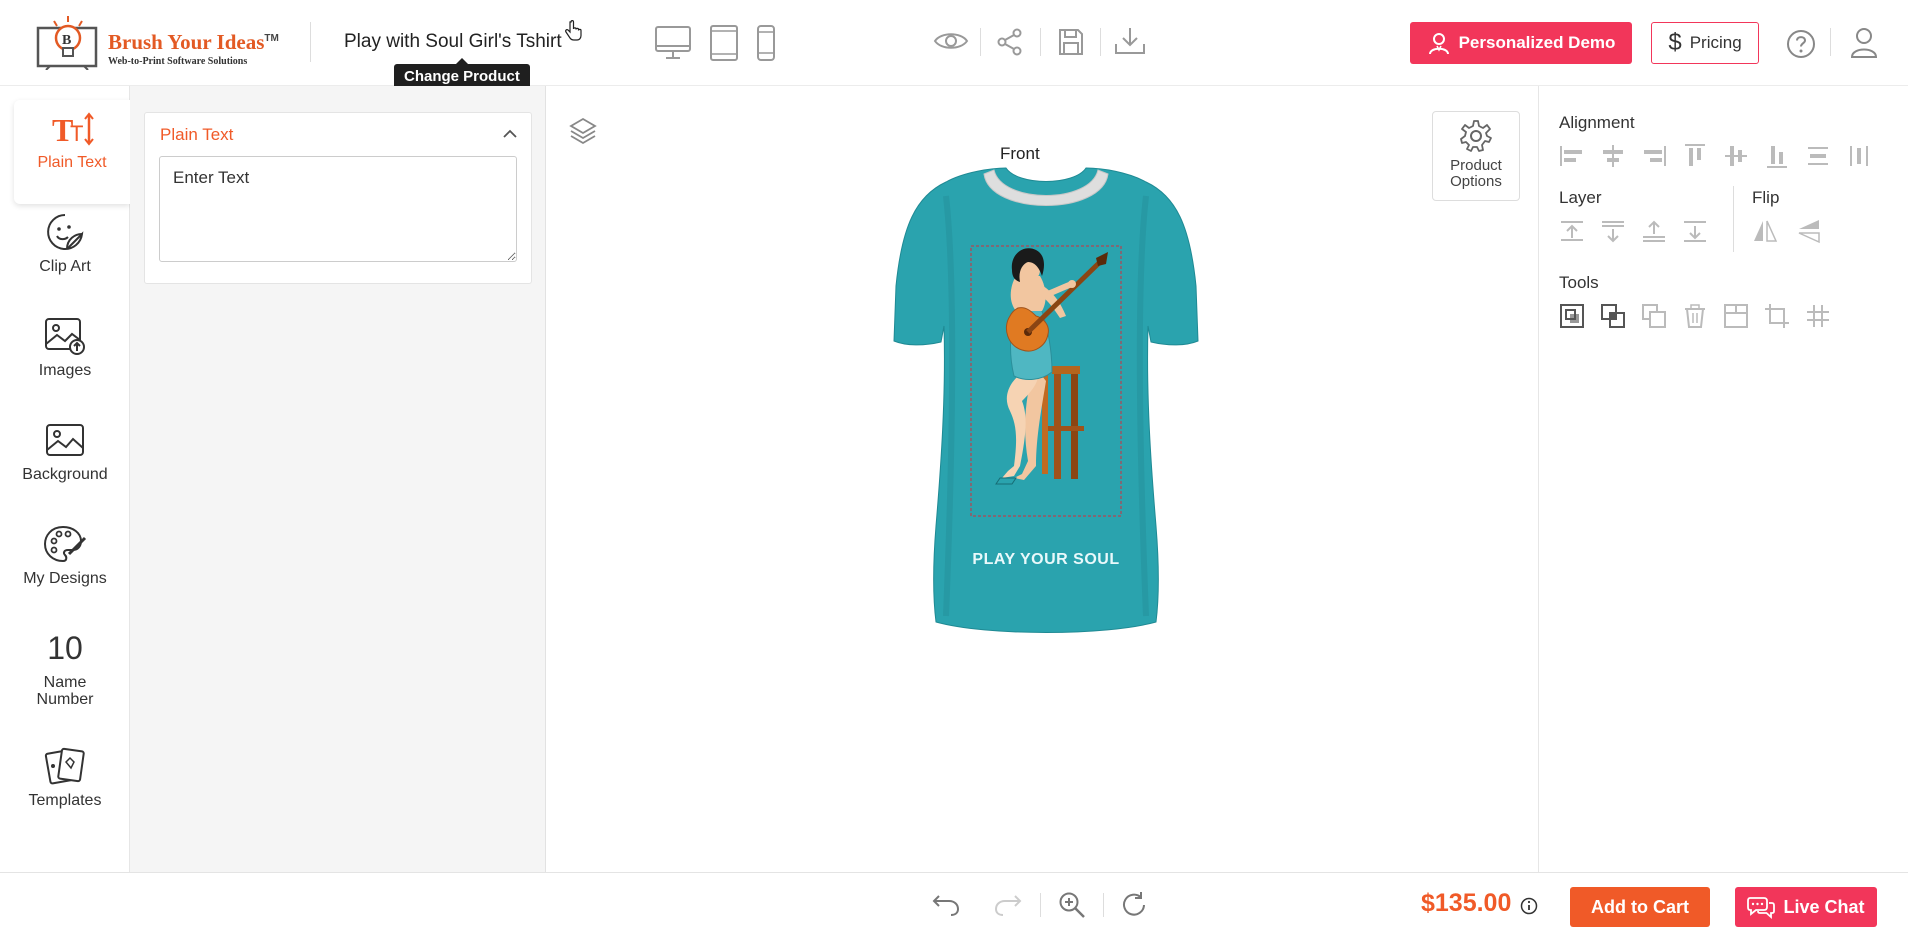  I want to click on undo-icon, so click(946, 904).